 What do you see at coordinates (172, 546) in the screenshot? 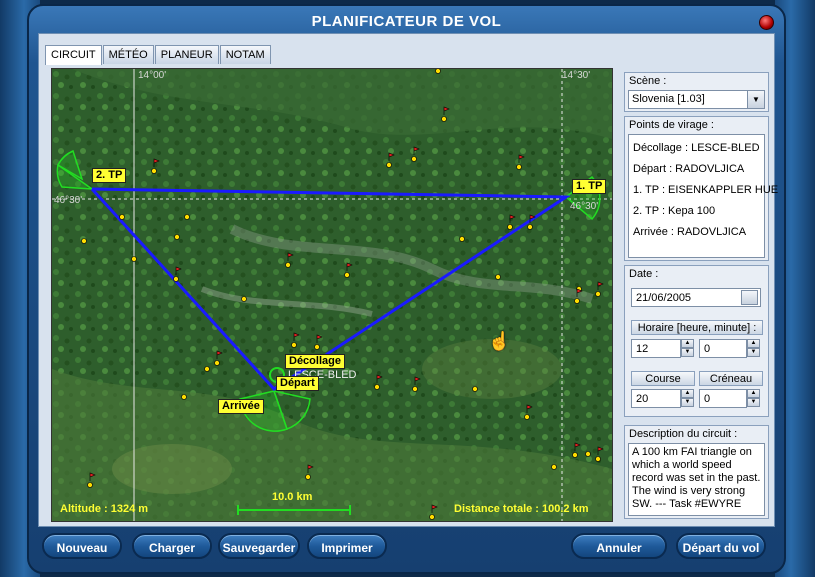
I see `load-button: Charger` at bounding box center [172, 546].